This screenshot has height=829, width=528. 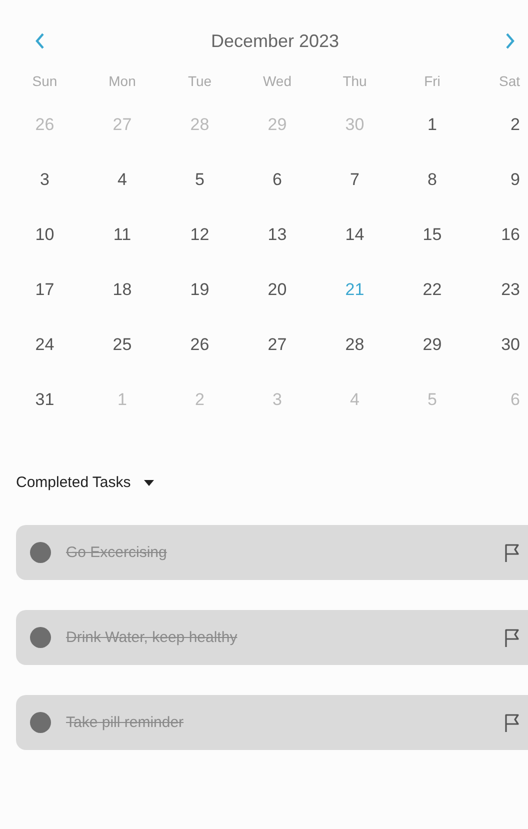 What do you see at coordinates (44, 235) in the screenshot?
I see `calendar-day: 10` at bounding box center [44, 235].